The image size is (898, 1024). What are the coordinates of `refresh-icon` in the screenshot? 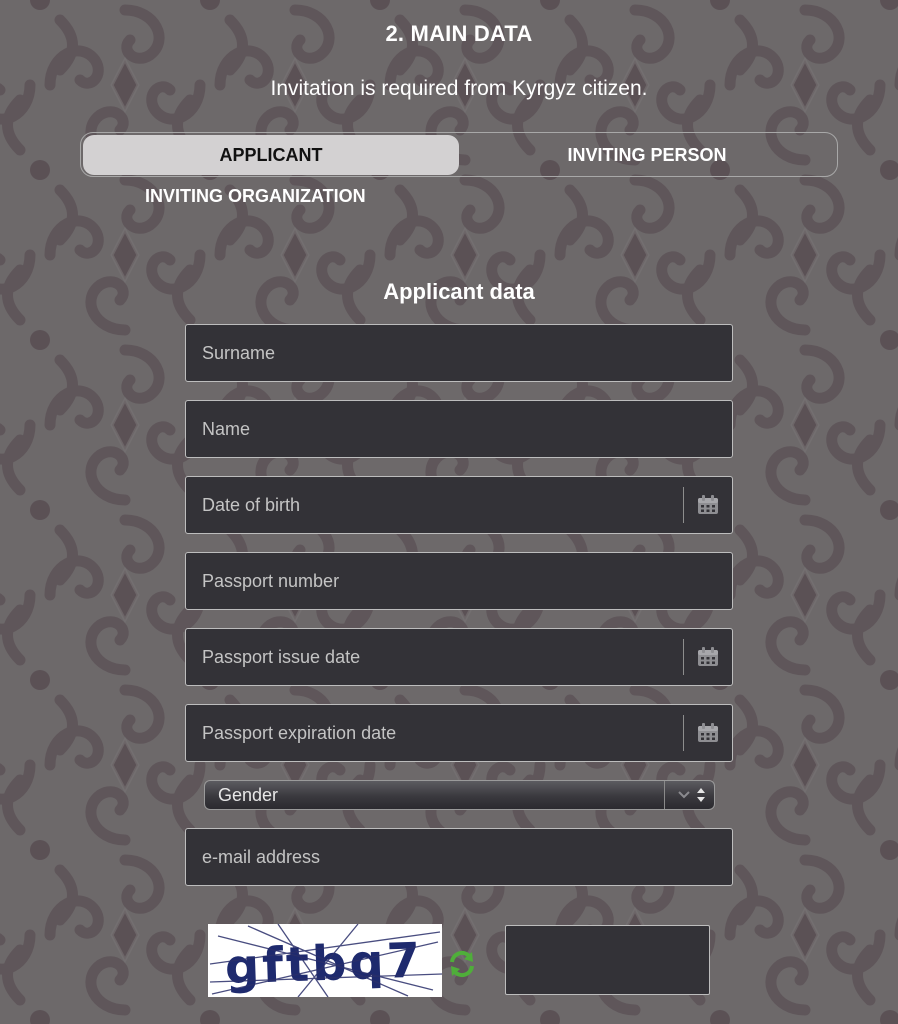 It's located at (462, 964).